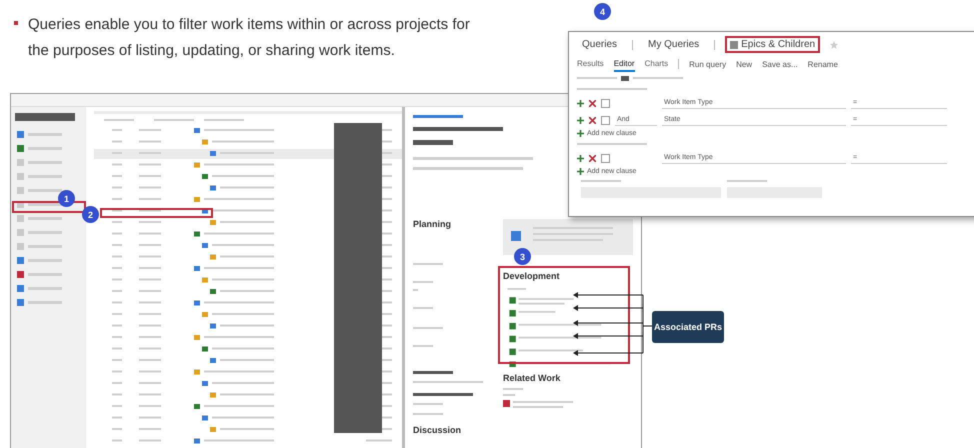  What do you see at coordinates (772, 44) in the screenshot?
I see `current-query-title: Epics & Children` at bounding box center [772, 44].